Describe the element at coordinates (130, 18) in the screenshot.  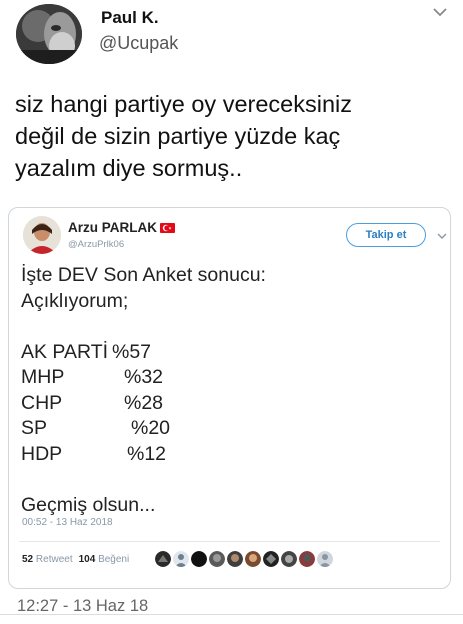
I see `author-name: Paul K.` at that location.